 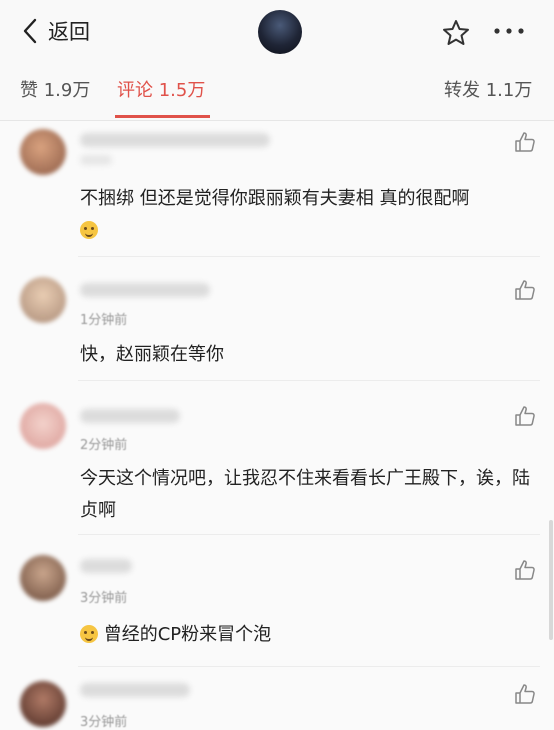 I want to click on laughing-crying-face-icon, so click(x=89, y=634).